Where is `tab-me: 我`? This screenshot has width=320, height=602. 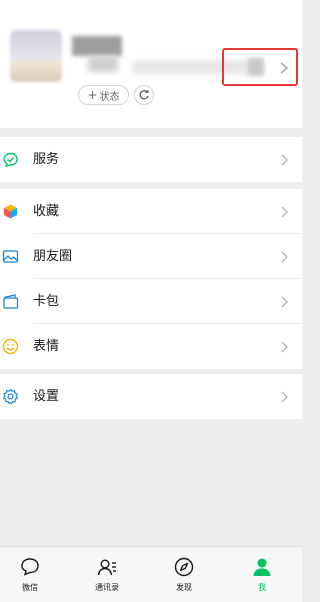
tab-me: 我 is located at coordinates (262, 574).